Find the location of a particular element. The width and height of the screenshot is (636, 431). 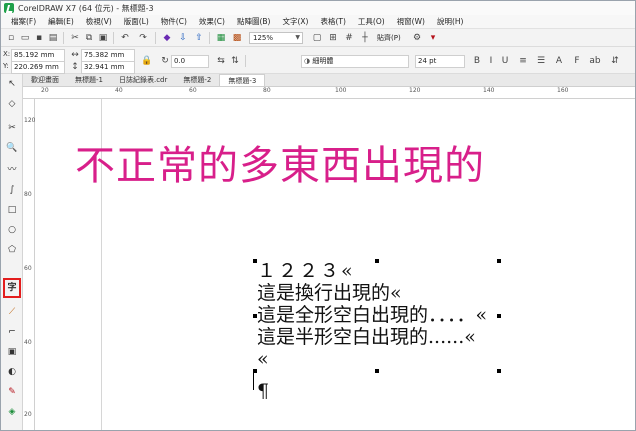

import-icon: ⇩ is located at coordinates (183, 38).